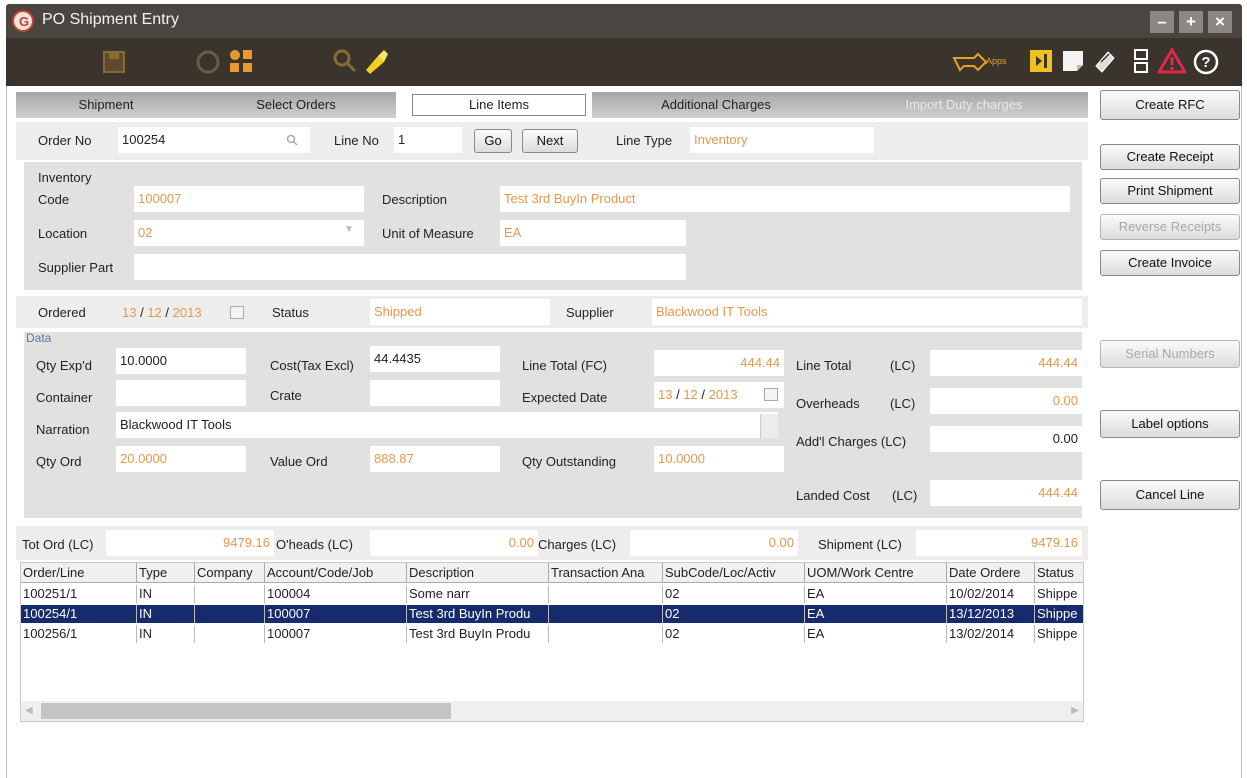  I want to click on help-icon: ?, so click(1206, 62).